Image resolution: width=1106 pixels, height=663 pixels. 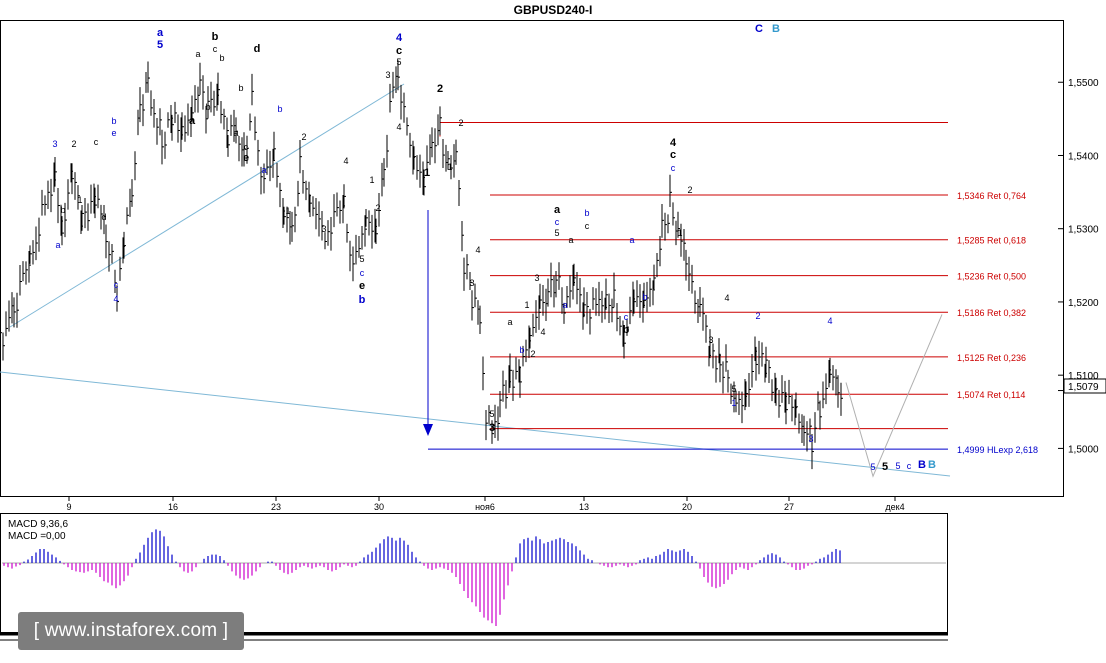 I want to click on y-tick-label: 1,5500, so click(x=1083, y=83).